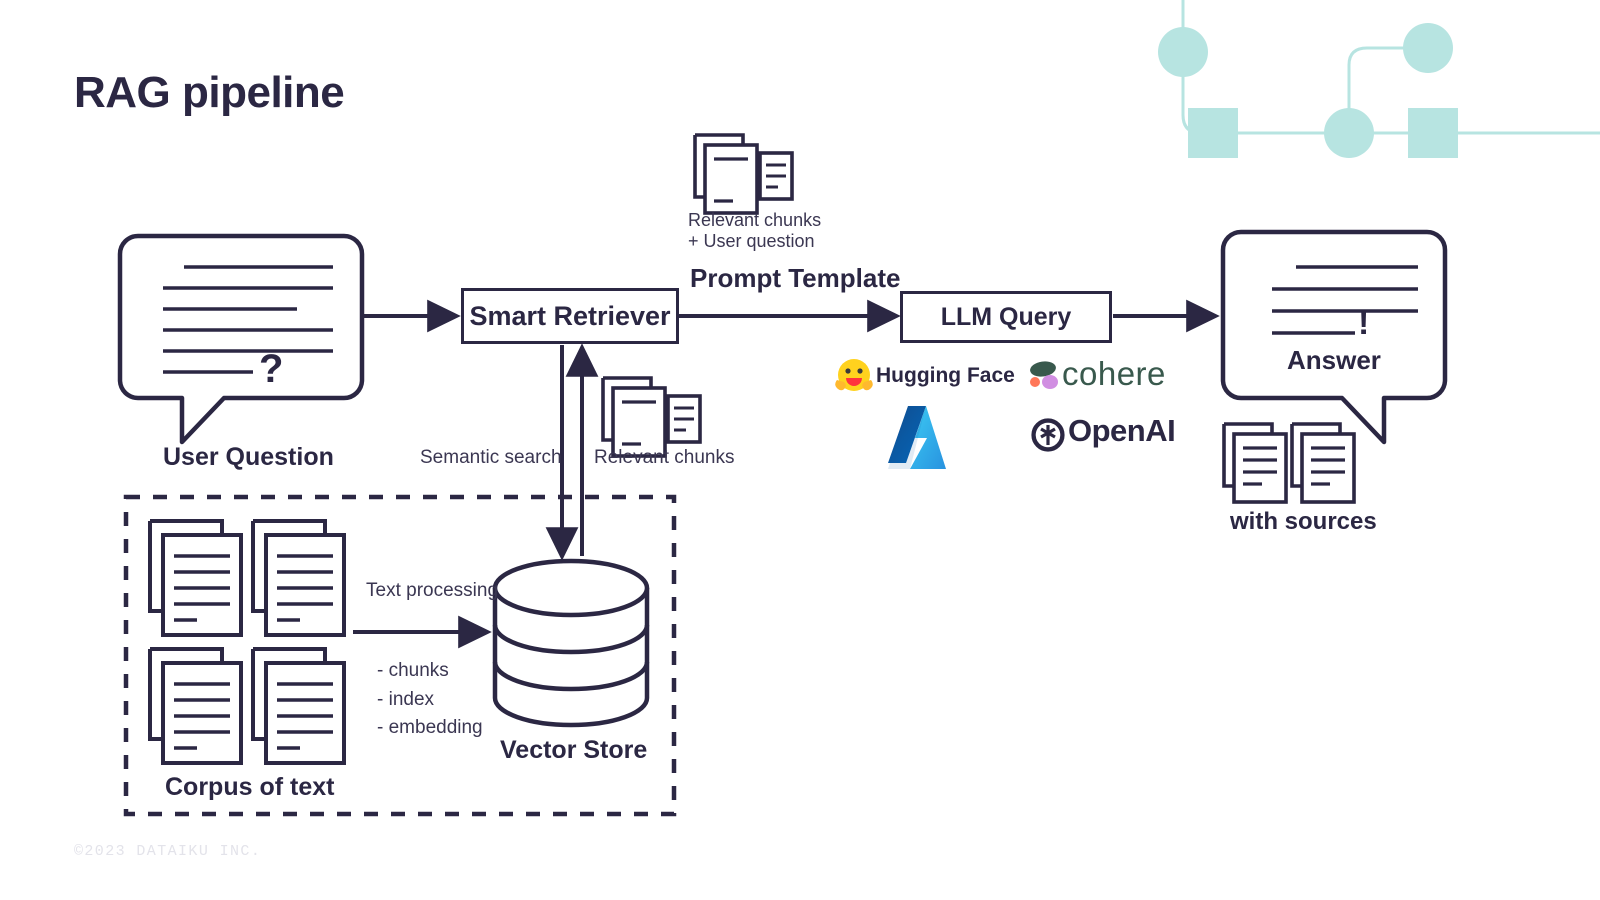 This screenshot has height=900, width=1600. I want to click on llm-query-label: LLM Query, so click(1006, 316).